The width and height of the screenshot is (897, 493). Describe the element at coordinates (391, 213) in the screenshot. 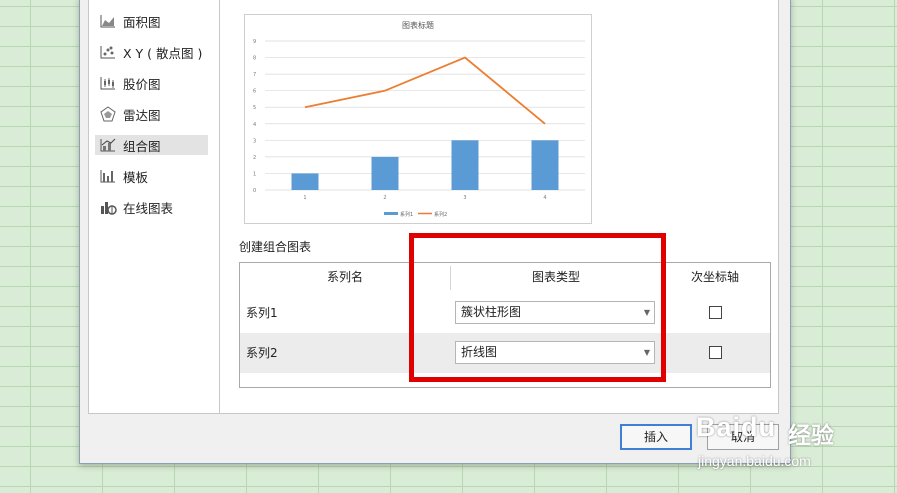

I see `legend-swatch-bar` at that location.